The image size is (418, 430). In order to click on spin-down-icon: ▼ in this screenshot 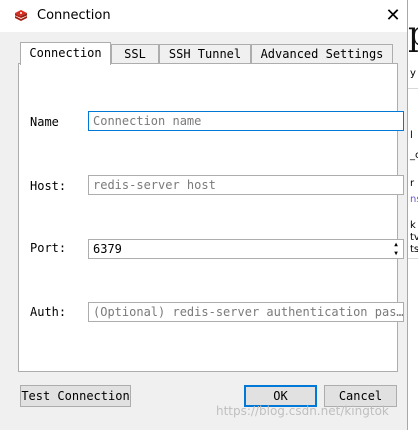, I will do `click(396, 253)`.